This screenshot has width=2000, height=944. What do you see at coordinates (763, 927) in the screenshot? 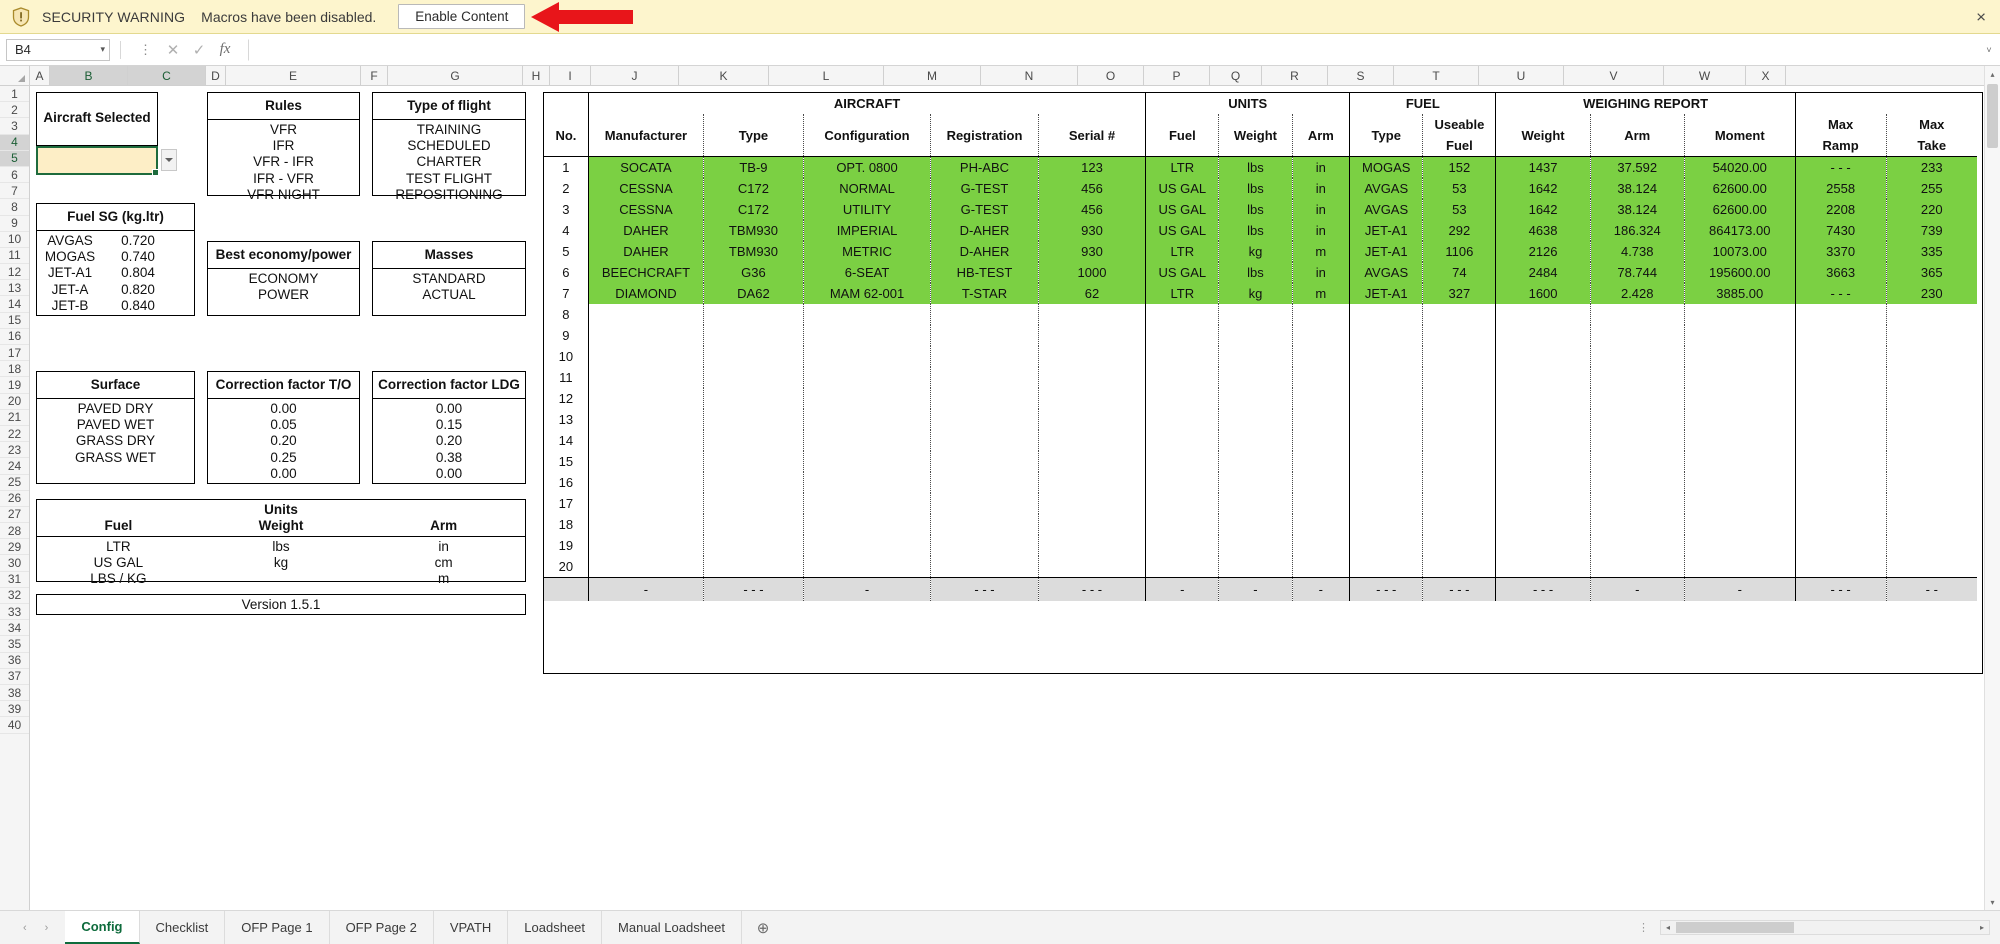
I see `add-sheet-icon: ⊕` at bounding box center [763, 927].